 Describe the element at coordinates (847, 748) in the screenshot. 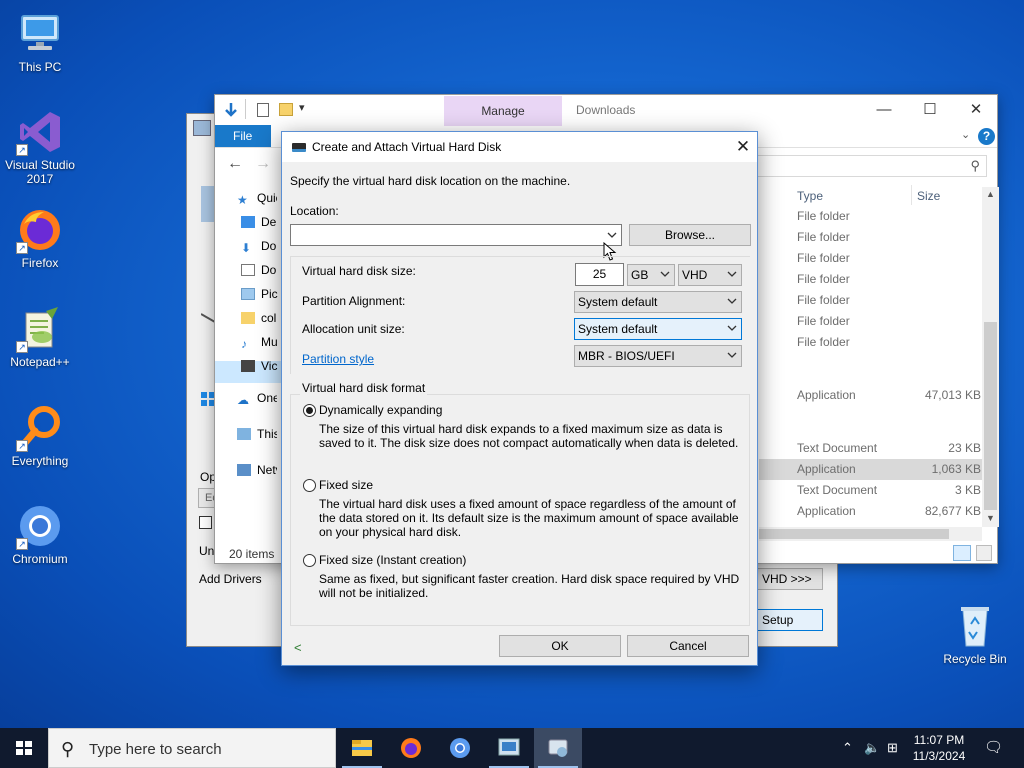

I see `chevron-up-icon: ⌃` at that location.